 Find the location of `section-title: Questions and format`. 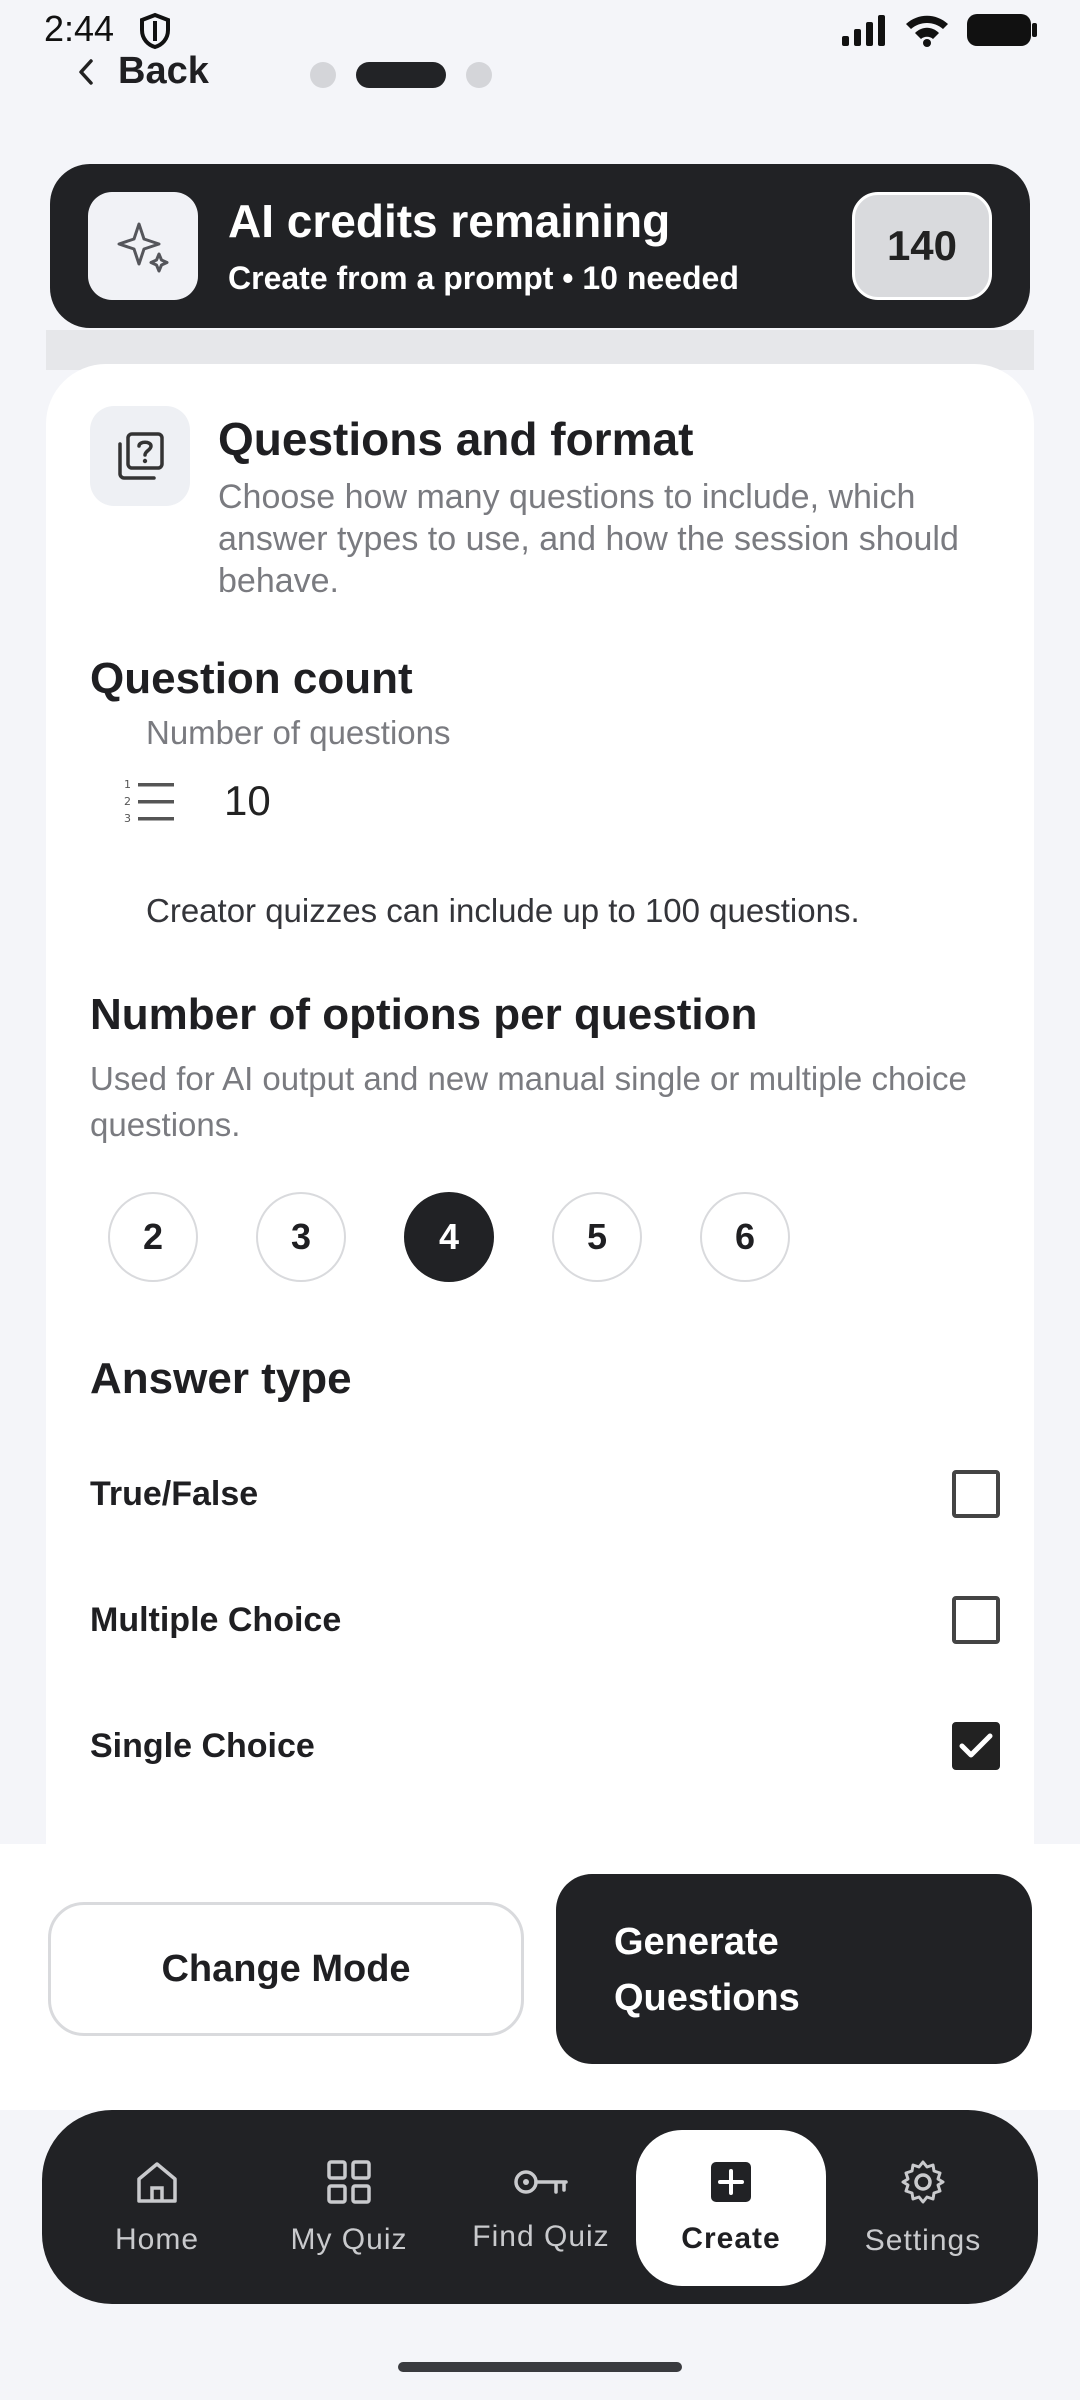

section-title: Questions and format is located at coordinates (456, 439).